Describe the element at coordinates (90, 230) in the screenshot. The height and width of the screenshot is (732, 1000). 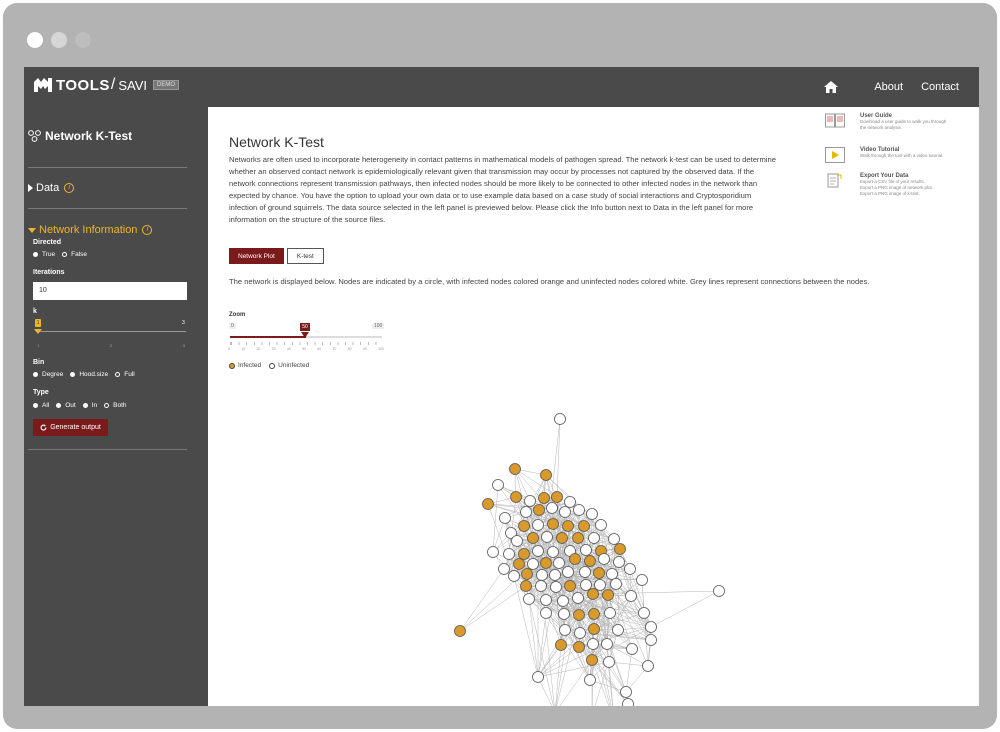
I see `network-section-toggle: Network Information i` at that location.